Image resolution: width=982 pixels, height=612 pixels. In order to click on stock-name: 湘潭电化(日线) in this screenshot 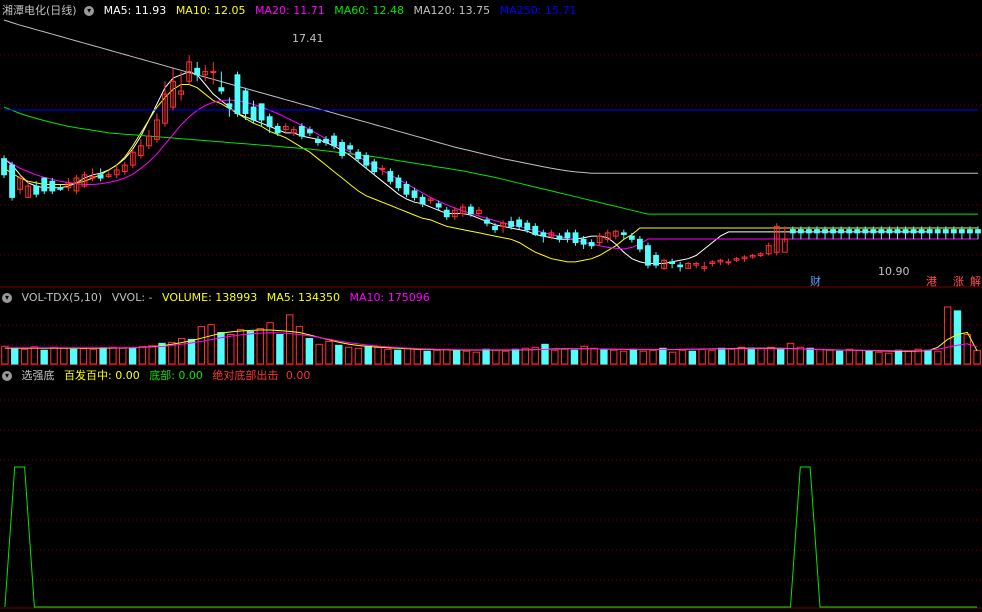, I will do `click(39, 10)`.